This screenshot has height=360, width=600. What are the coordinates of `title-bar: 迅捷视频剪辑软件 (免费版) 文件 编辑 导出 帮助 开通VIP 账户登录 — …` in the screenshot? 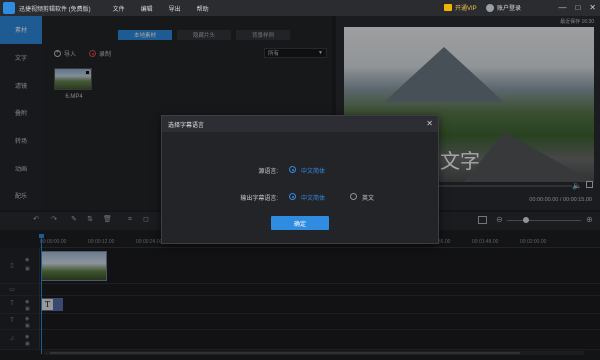 It's located at (300, 8).